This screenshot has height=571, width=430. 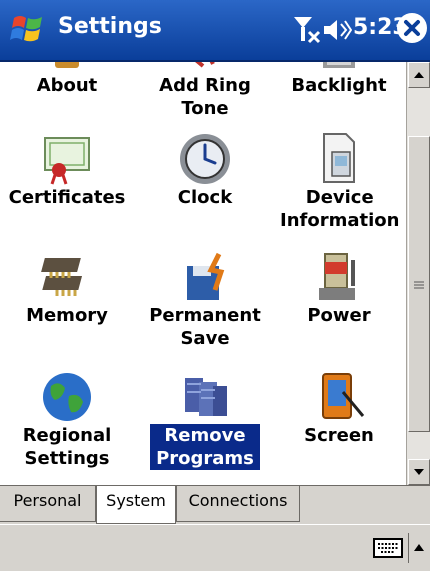 I want to click on settings-item-certificates: Certificates, so click(x=67, y=170).